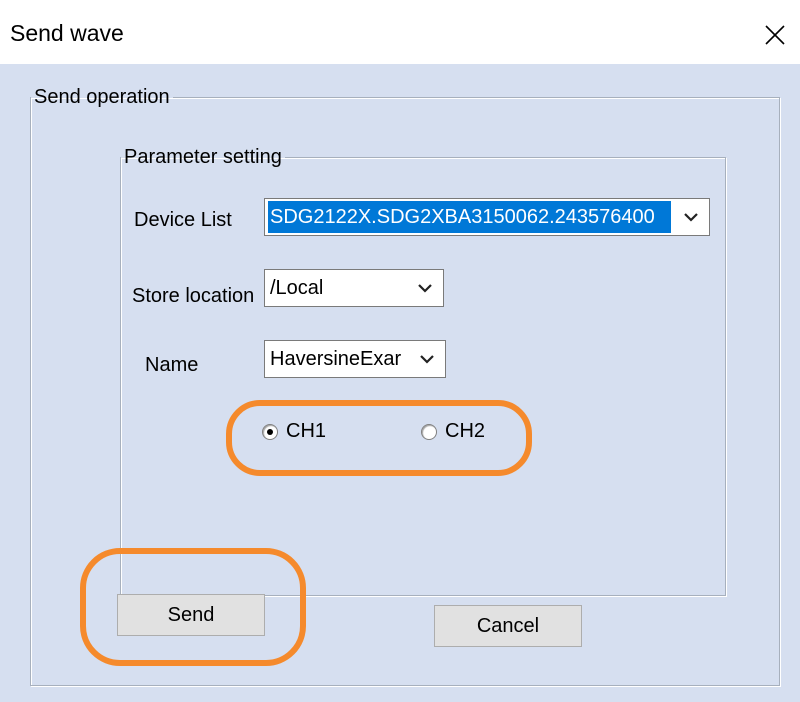  I want to click on window-title: Send wave, so click(67, 33).